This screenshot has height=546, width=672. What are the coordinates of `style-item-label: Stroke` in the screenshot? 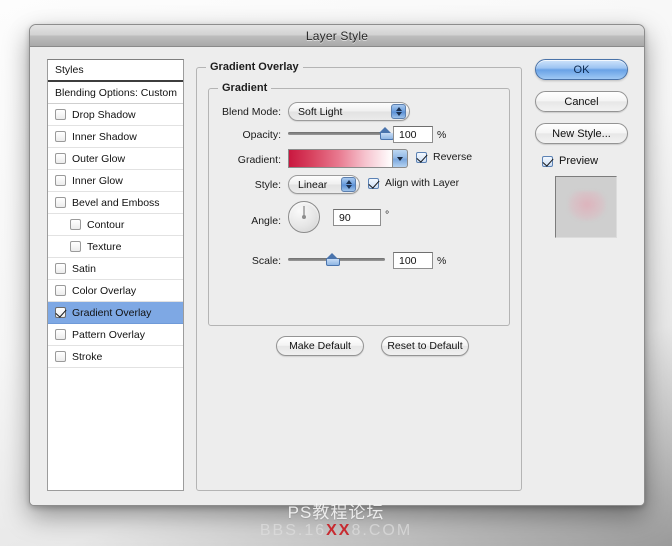 It's located at (87, 356).